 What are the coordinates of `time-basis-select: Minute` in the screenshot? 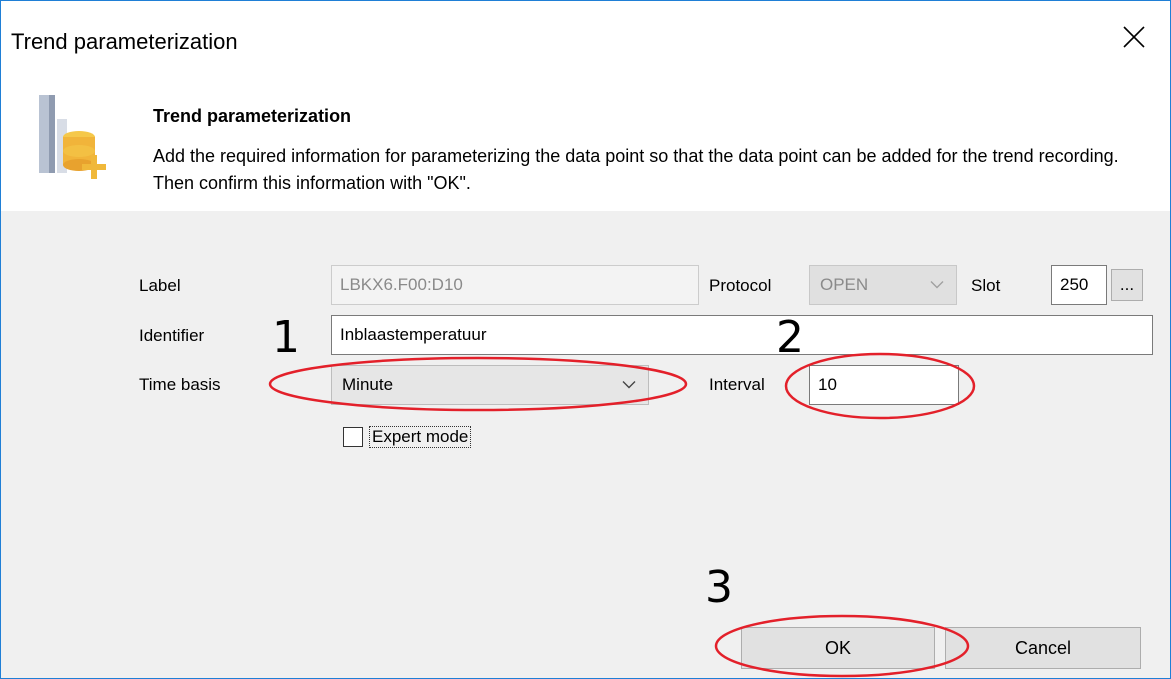 It's located at (490, 385).